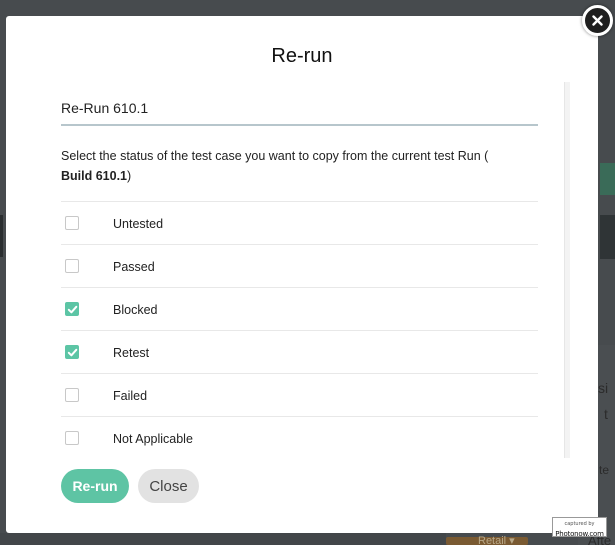  What do you see at coordinates (168, 486) in the screenshot?
I see `close-button: Close` at bounding box center [168, 486].